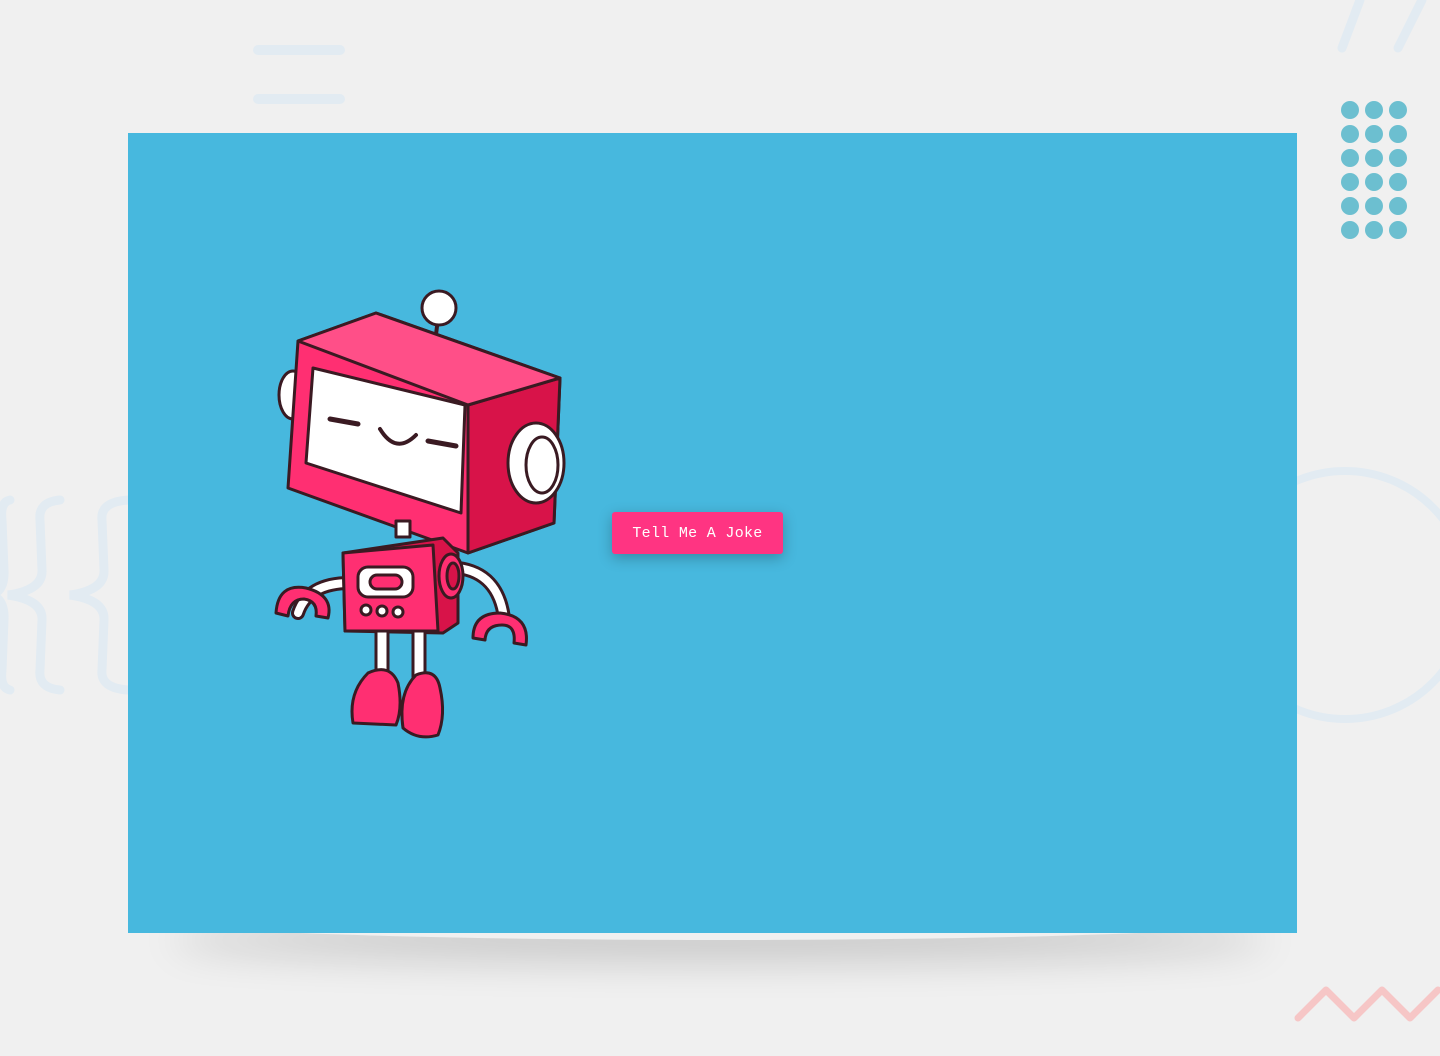 The width and height of the screenshot is (1440, 1056). What do you see at coordinates (299, 74) in the screenshot?
I see `decorative-lines-icon` at bounding box center [299, 74].